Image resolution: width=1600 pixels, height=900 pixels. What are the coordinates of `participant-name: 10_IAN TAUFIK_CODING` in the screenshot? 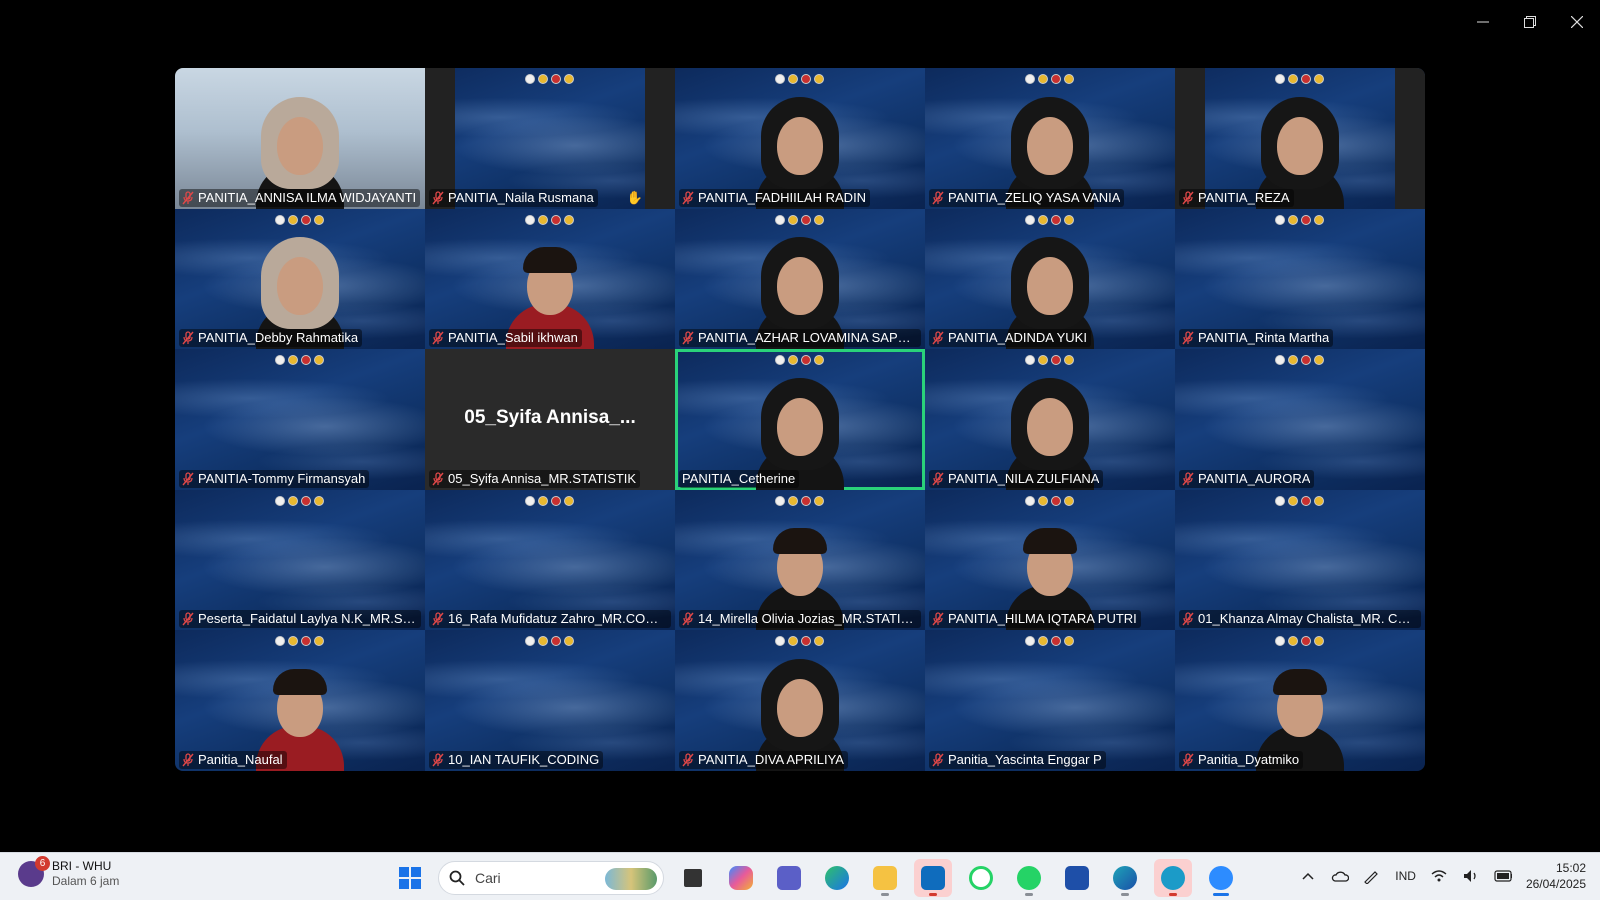 It's located at (524, 759).